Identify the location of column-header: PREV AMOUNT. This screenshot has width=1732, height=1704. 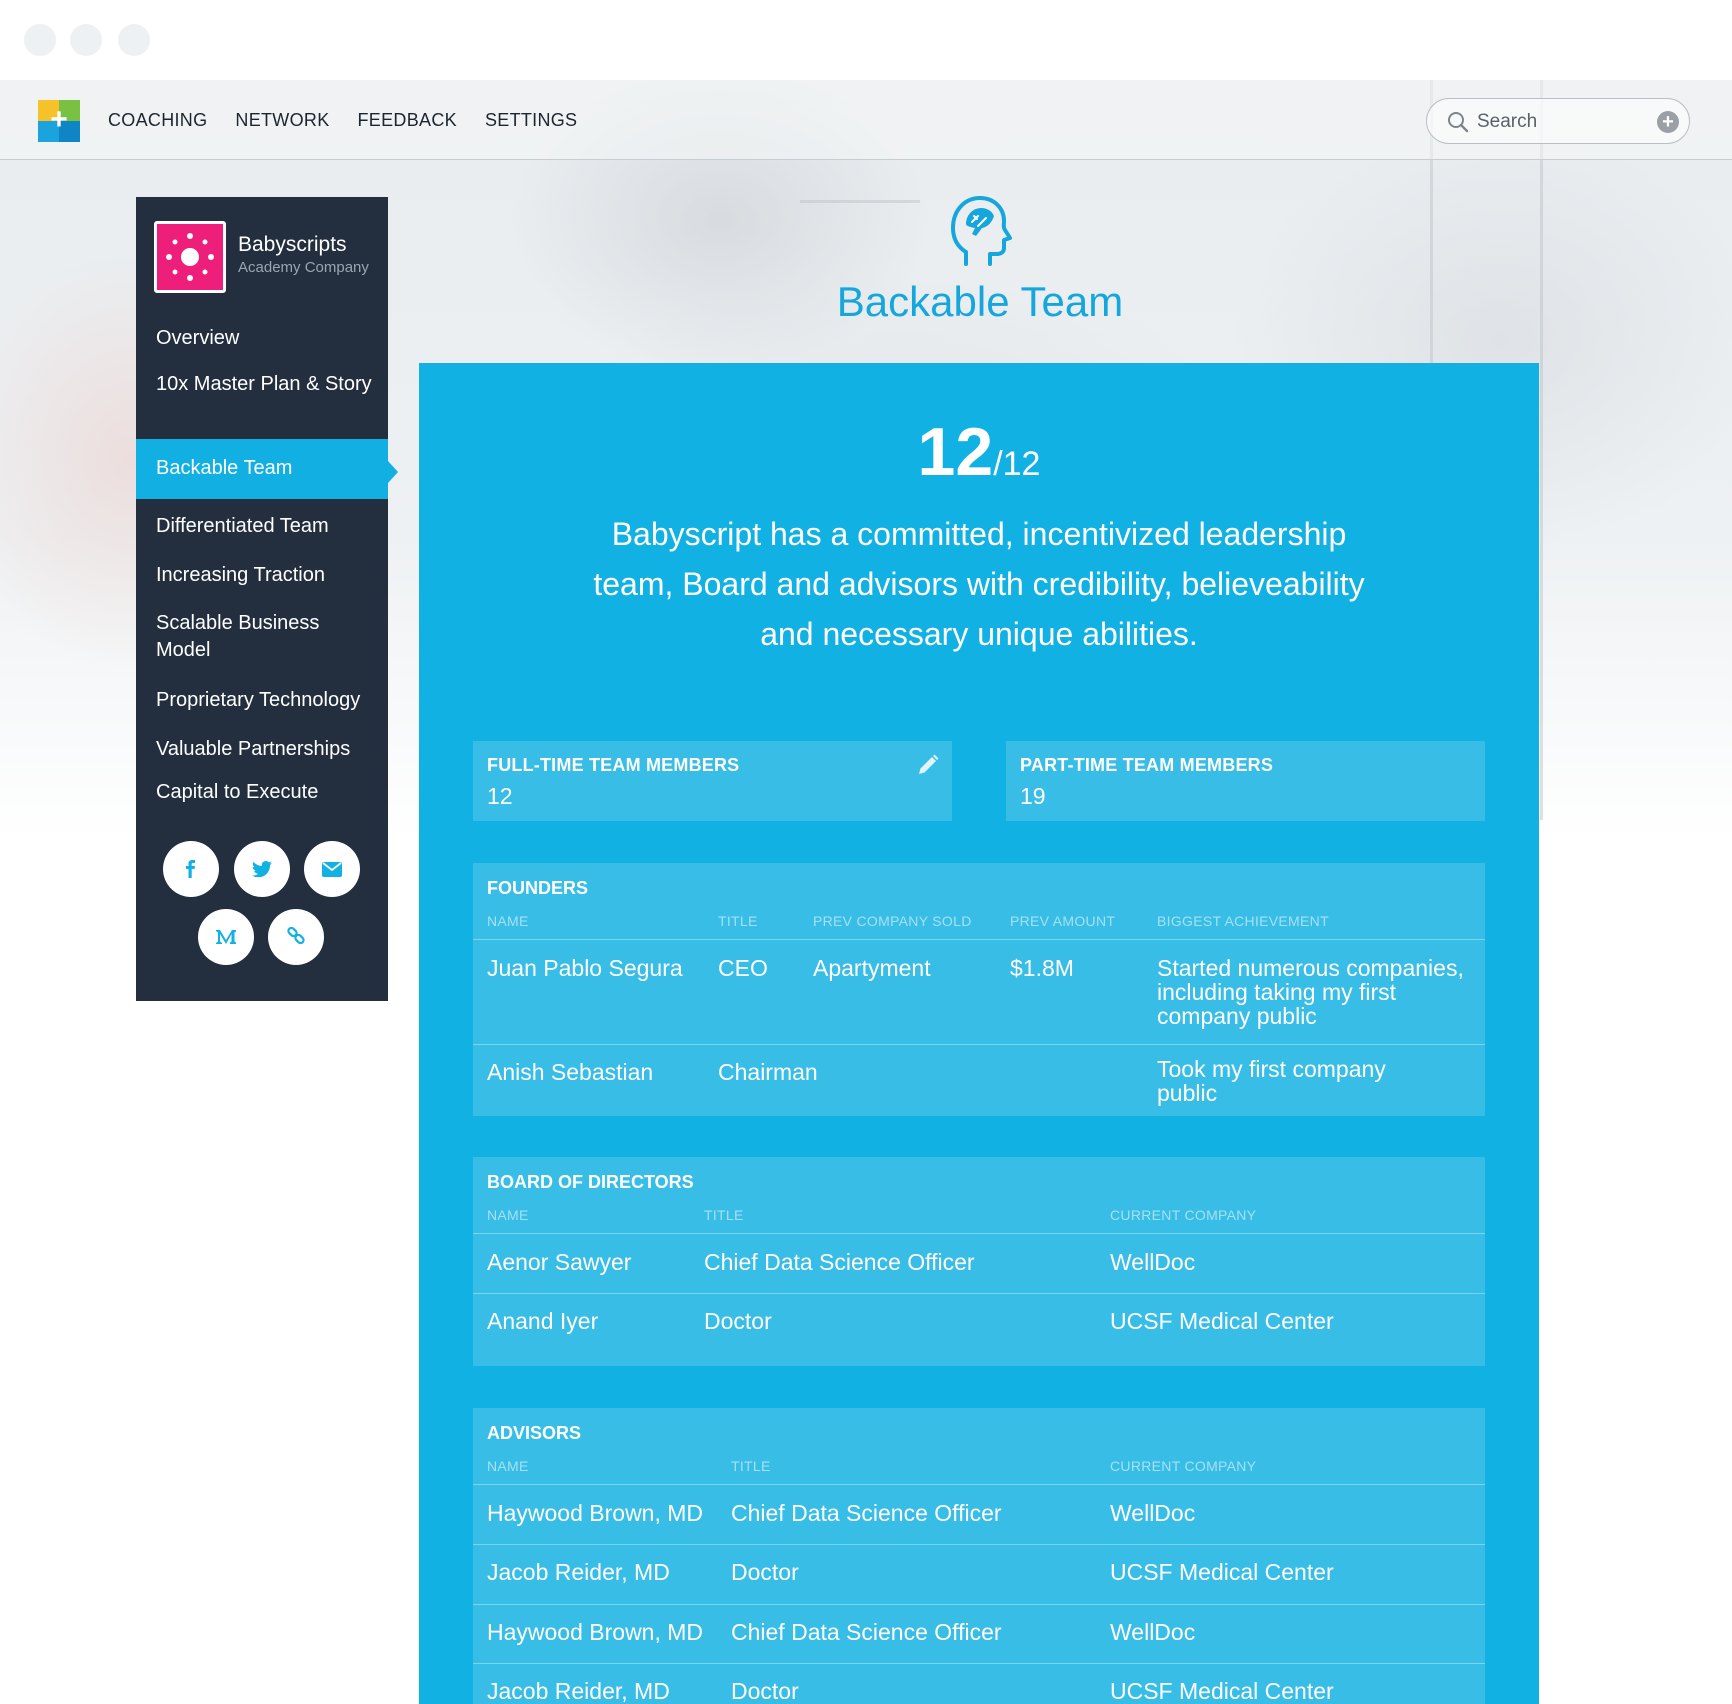
(1063, 921).